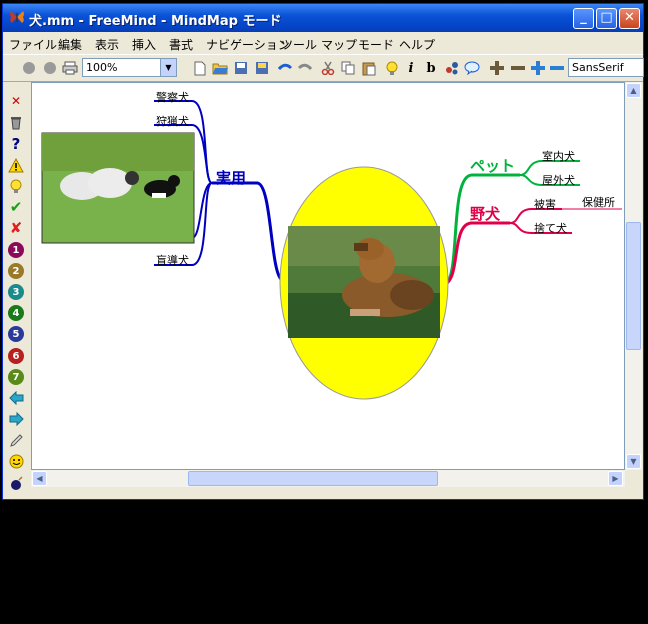 Image resolution: width=648 pixels, height=624 pixels. Describe the element at coordinates (482, 228) in the screenshot. I see `edge-root-pet` at that location.